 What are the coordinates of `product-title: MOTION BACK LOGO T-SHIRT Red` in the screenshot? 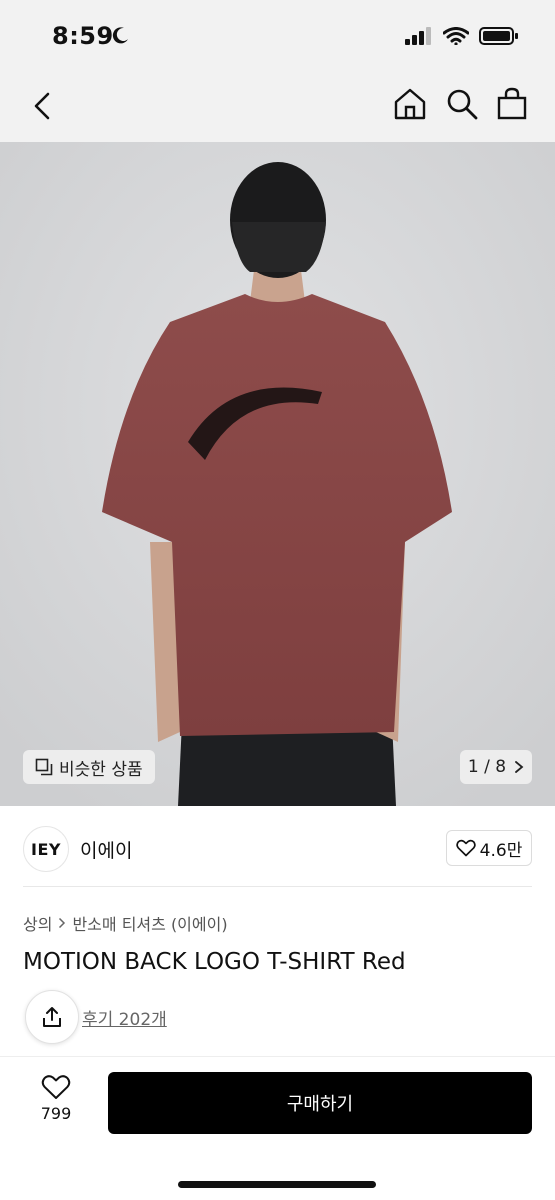 It's located at (214, 962).